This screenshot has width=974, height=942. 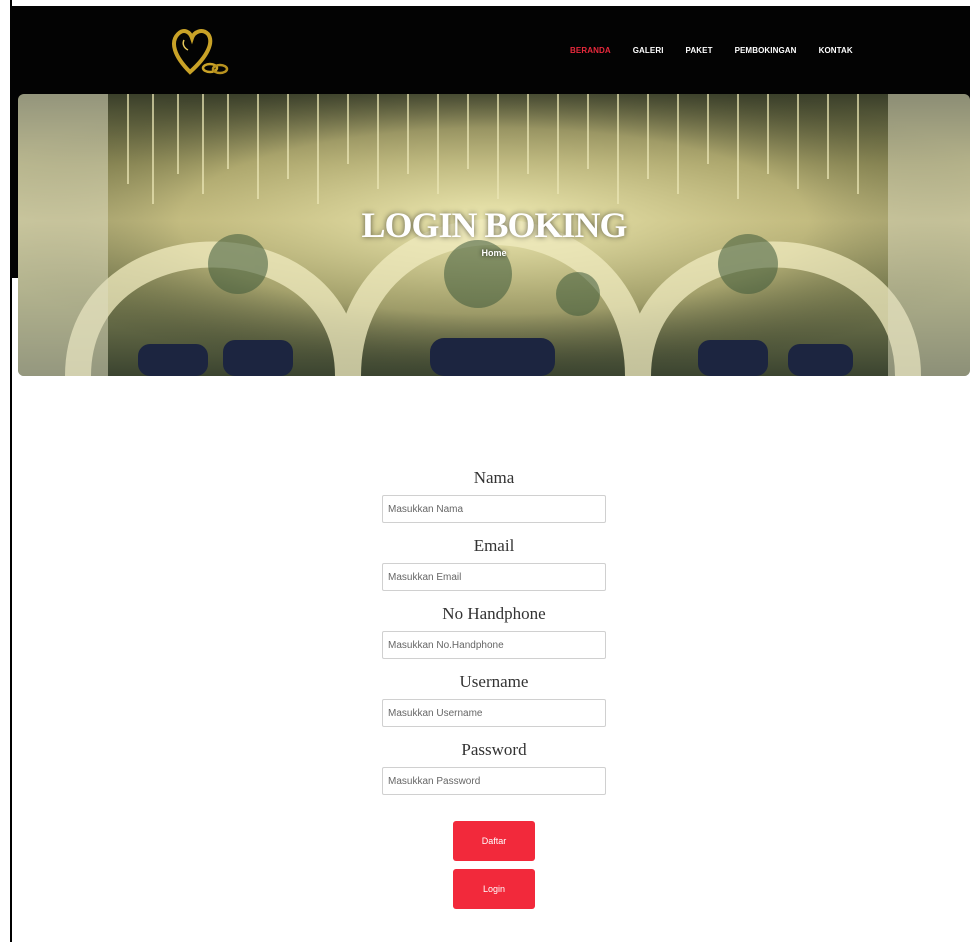 What do you see at coordinates (200, 52) in the screenshot?
I see `heart-rings-icon` at bounding box center [200, 52].